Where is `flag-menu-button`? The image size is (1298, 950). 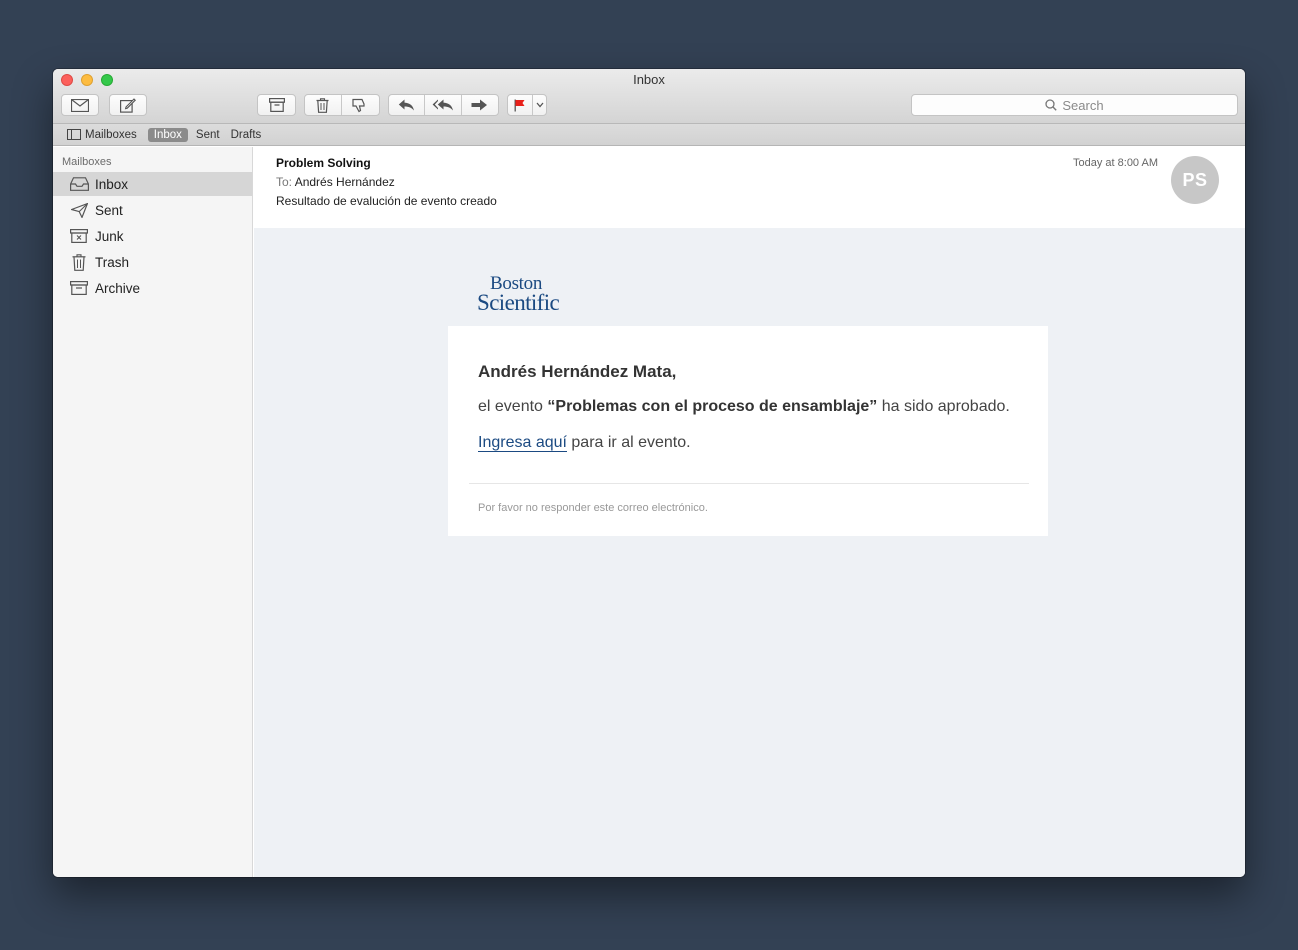 flag-menu-button is located at coordinates (539, 105).